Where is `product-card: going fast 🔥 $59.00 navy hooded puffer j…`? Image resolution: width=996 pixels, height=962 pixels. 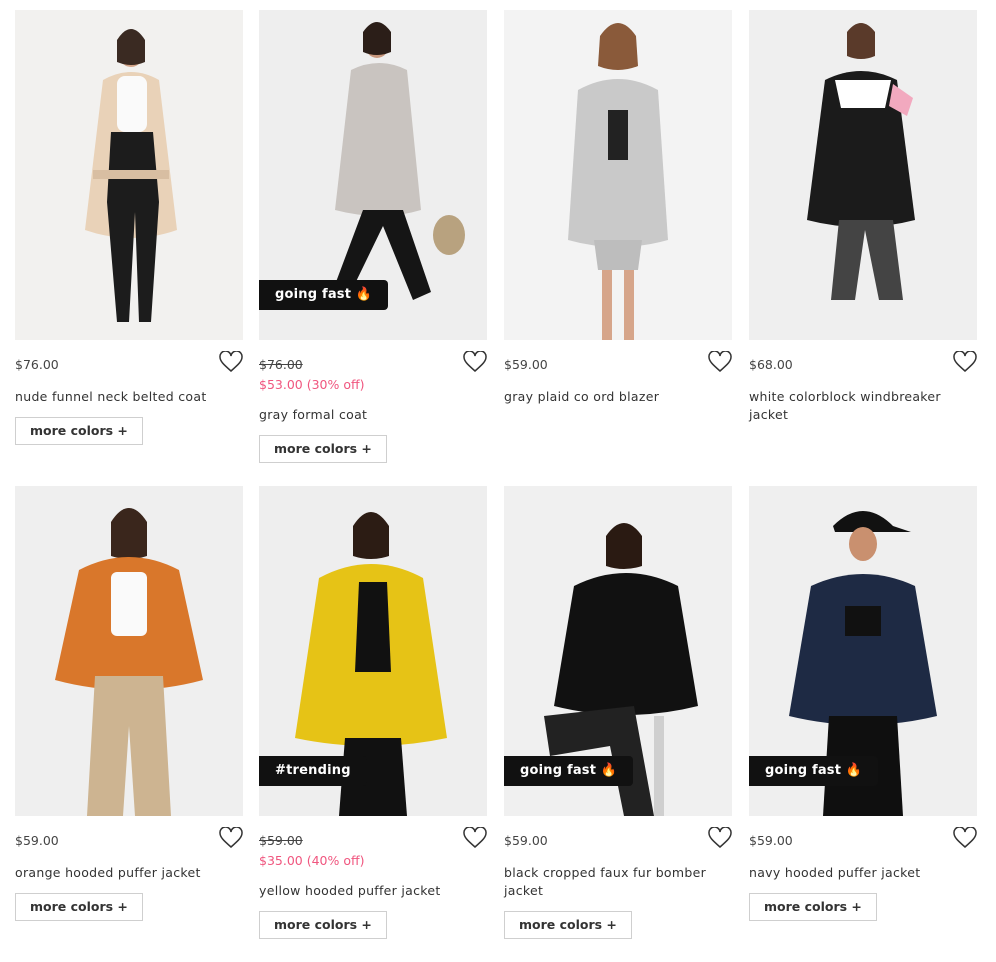 product-card: going fast 🔥 $59.00 navy hooded puffer j… is located at coordinates (863, 703).